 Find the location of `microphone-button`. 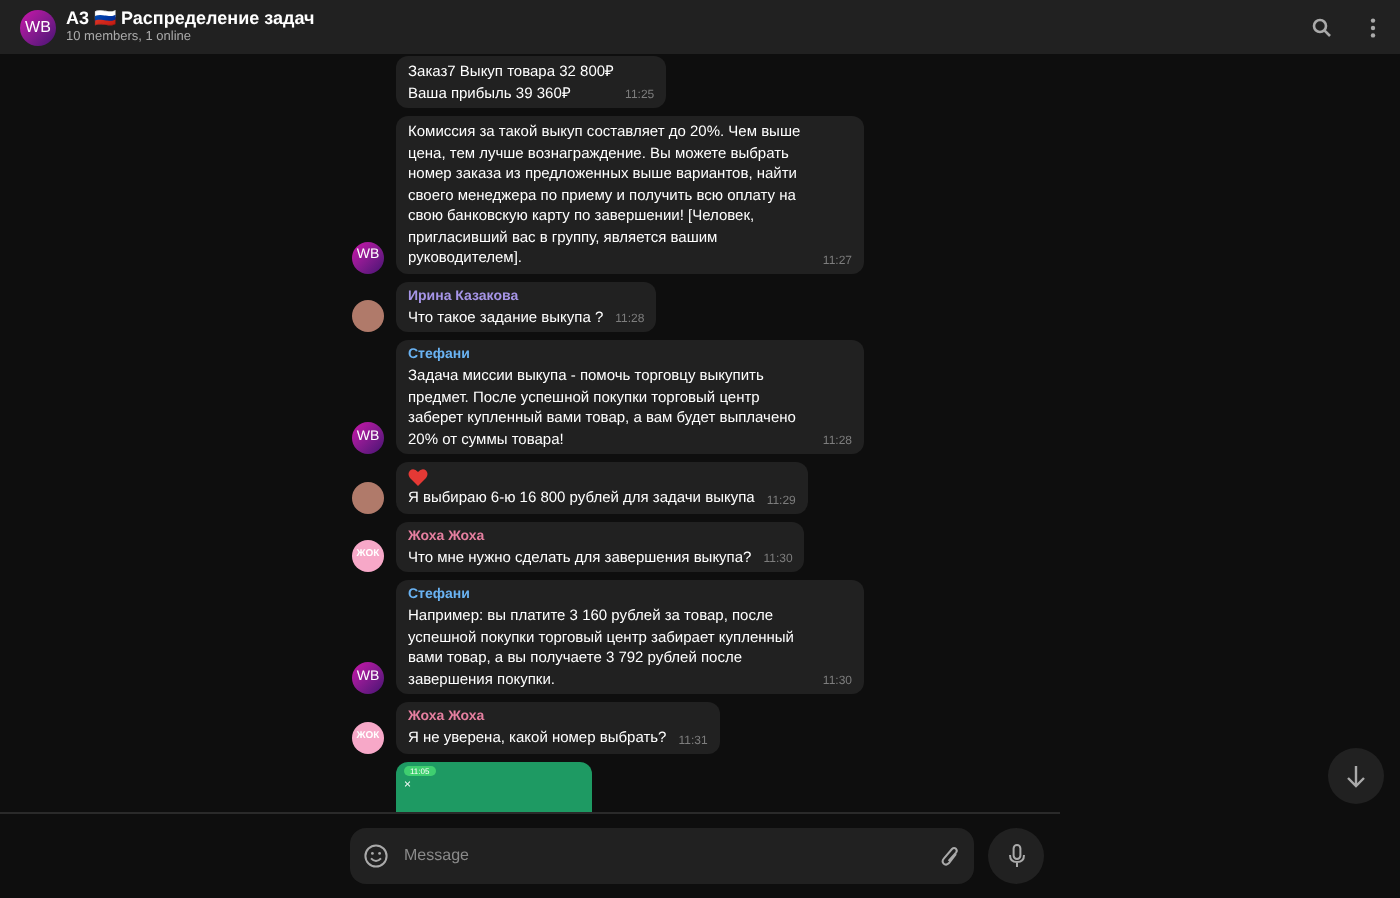

microphone-button is located at coordinates (1016, 856).